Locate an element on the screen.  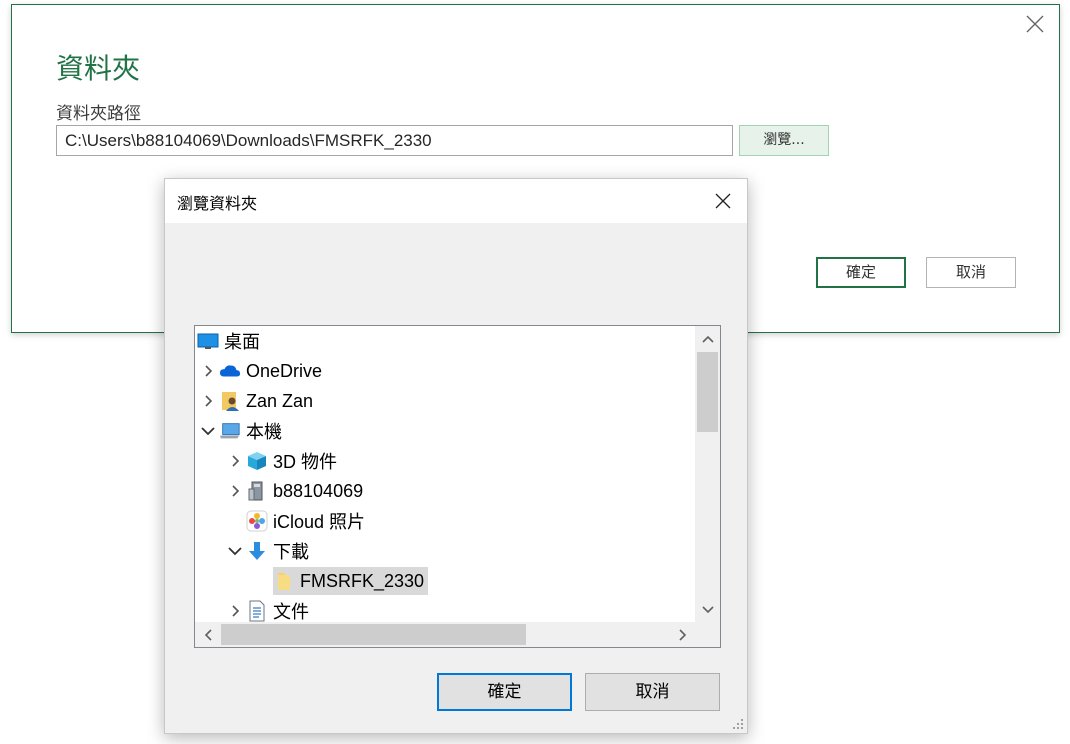
tree-item-desktop: 桌面 is located at coordinates (228, 341).